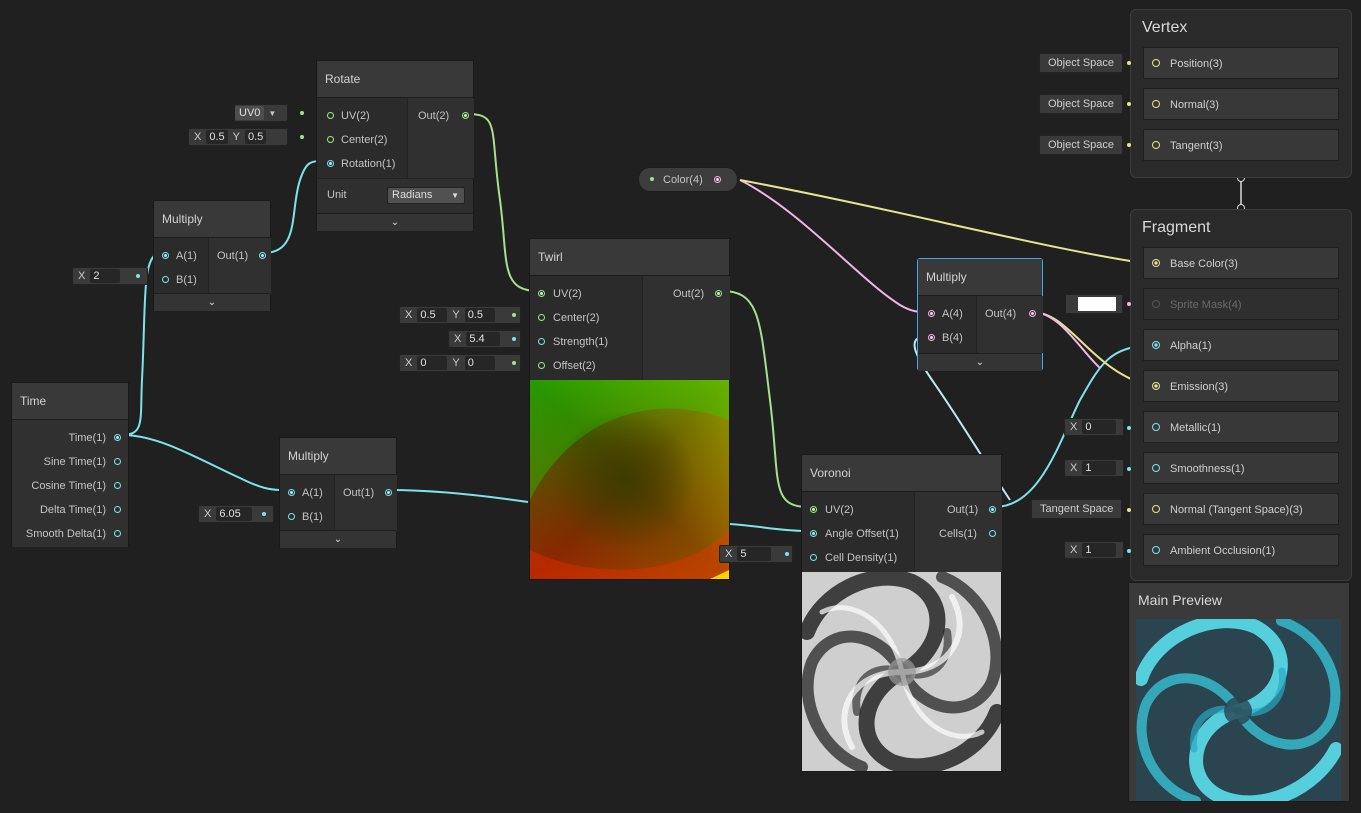  What do you see at coordinates (1241, 104) in the screenshot?
I see `vertex-block-normal: Normal(3)` at bounding box center [1241, 104].